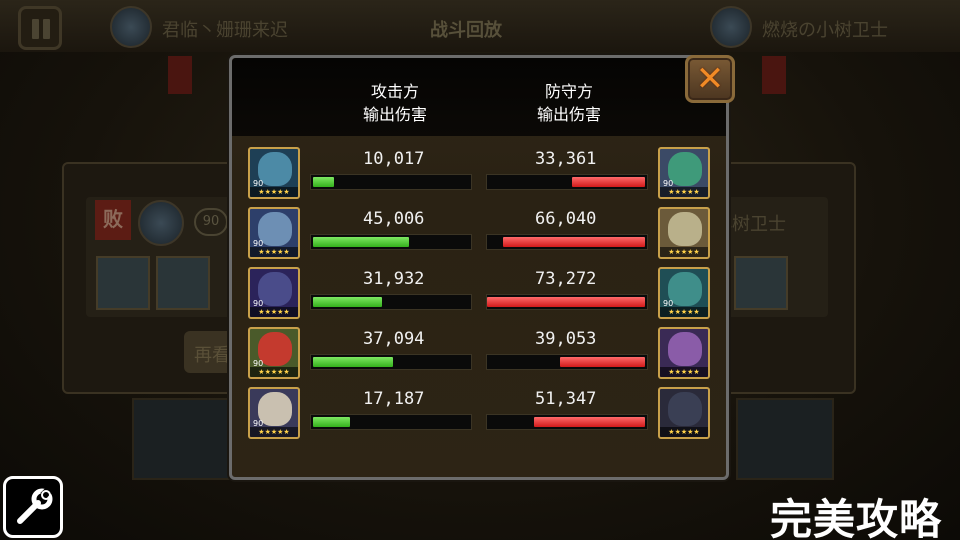 Image resolution: width=960 pixels, height=540 pixels. I want to click on attacker-damage-value: 45,006, so click(394, 219).